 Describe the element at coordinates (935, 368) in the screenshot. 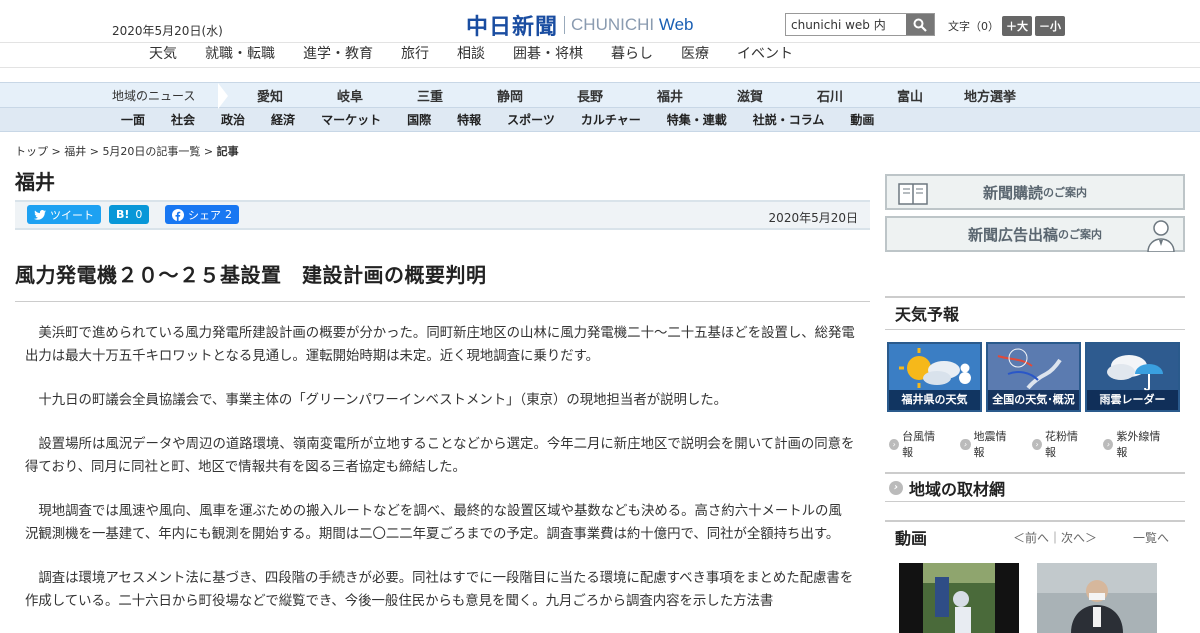

I see `sun-cloud-icon` at that location.